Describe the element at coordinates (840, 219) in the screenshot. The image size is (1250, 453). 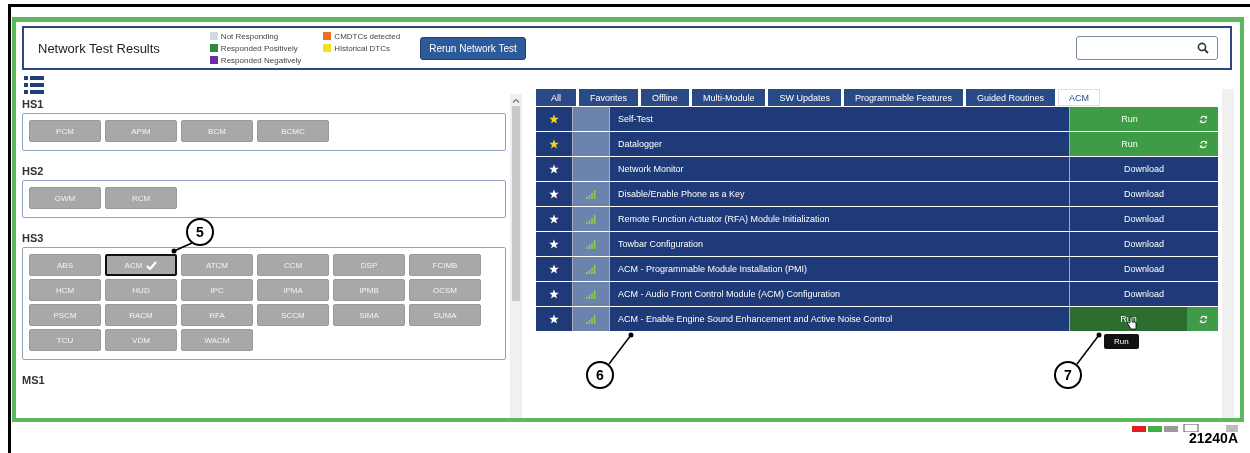
I see `routine-name: Remote Function Actuator (RFA) Module Initialization` at that location.